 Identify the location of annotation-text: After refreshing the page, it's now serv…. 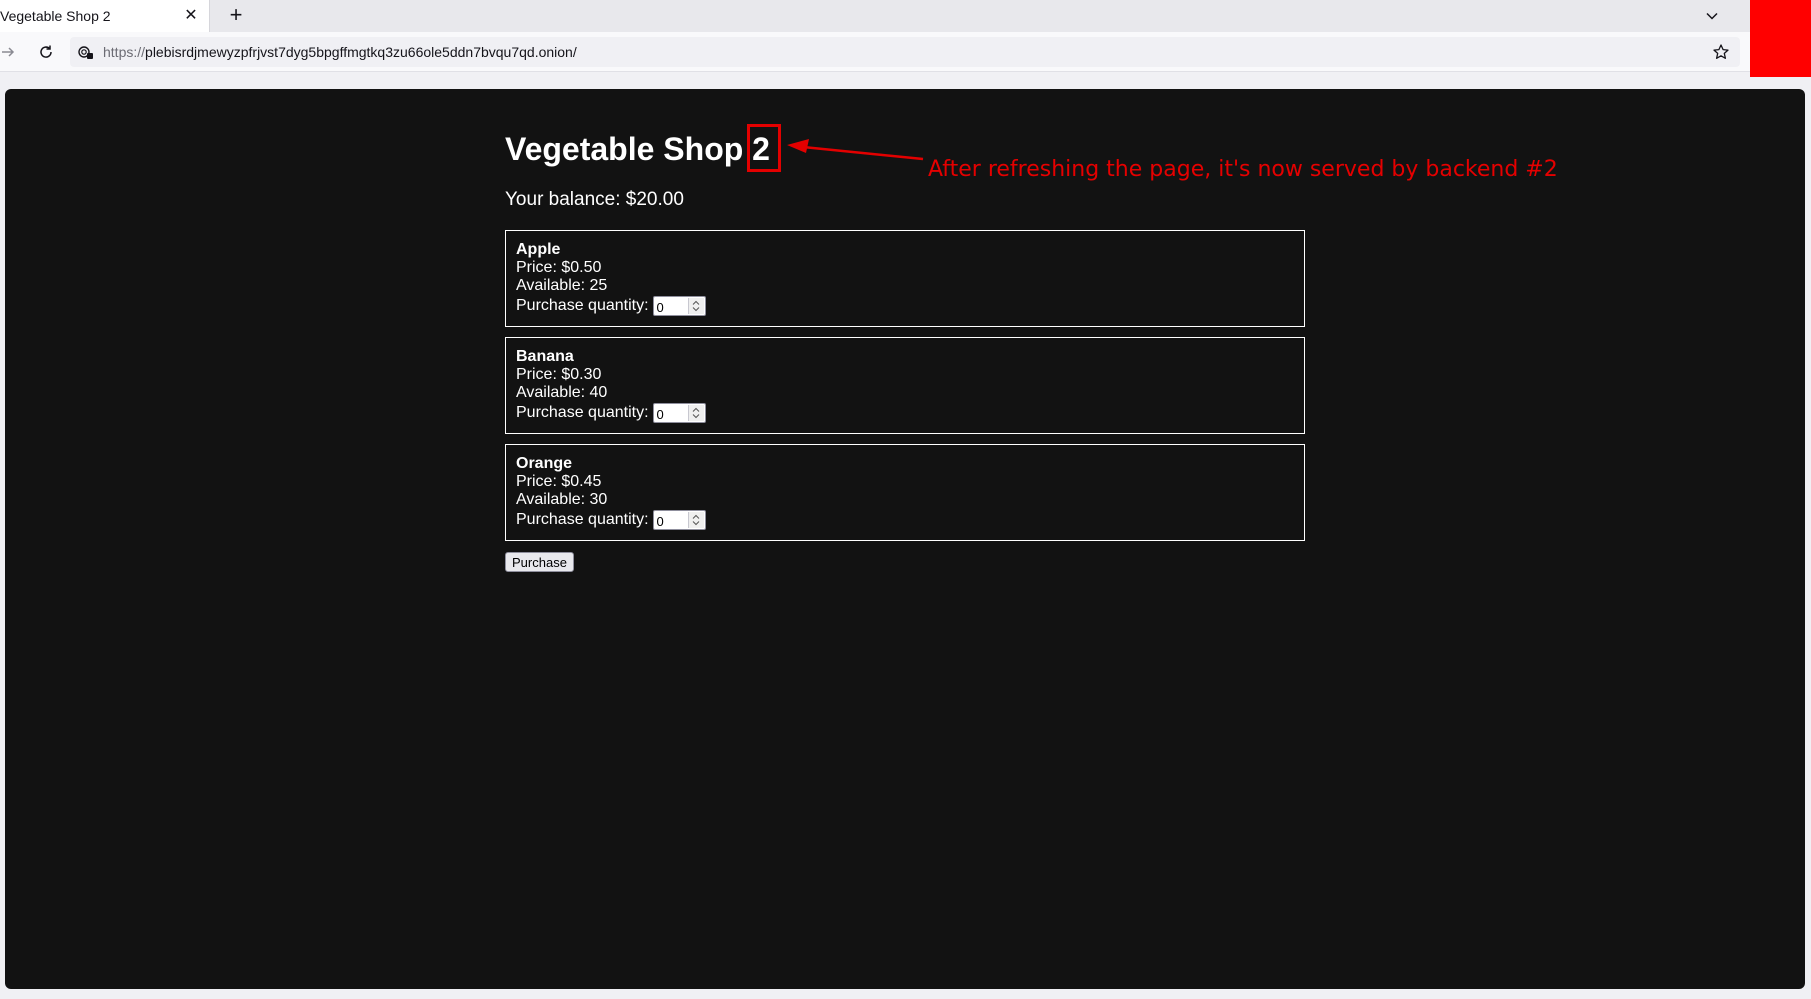
(1243, 169).